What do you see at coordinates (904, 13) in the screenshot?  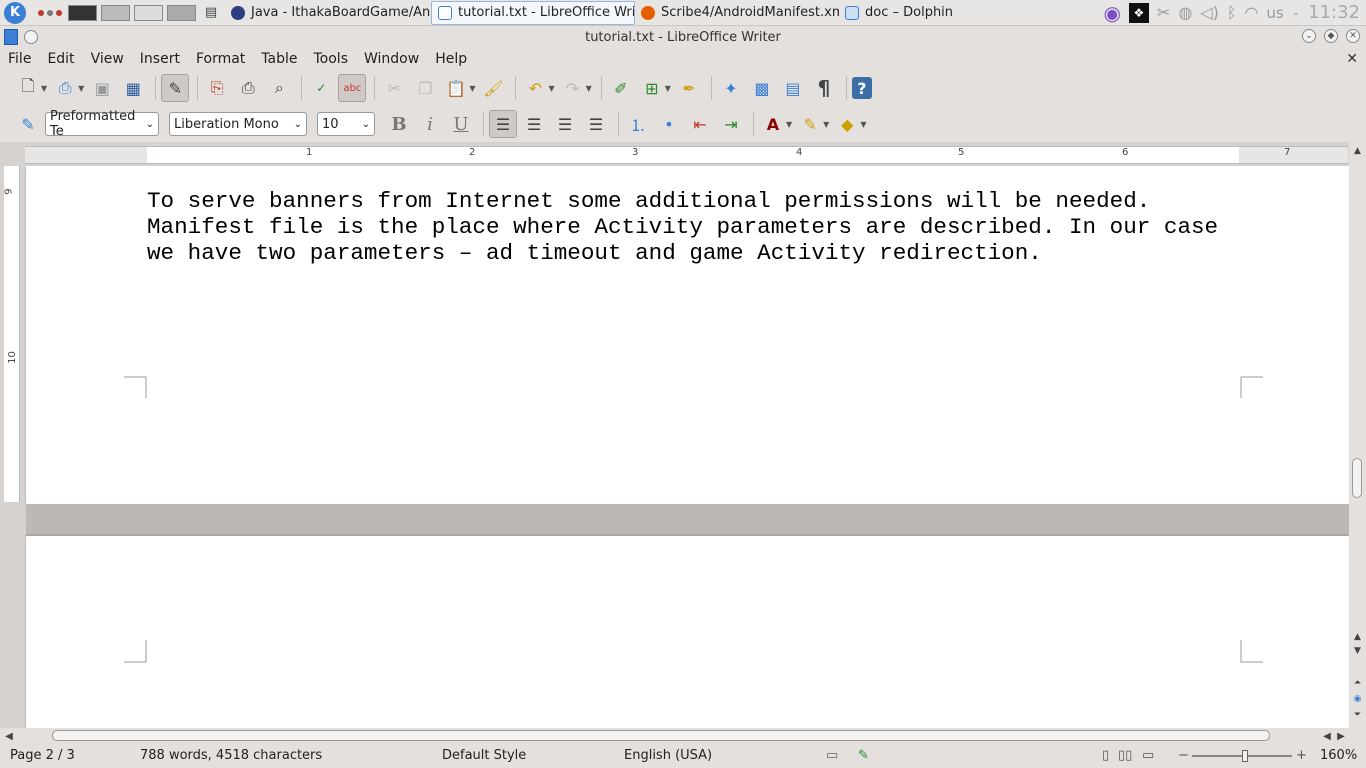 I see `task-dolphin: doc – Dolphin` at bounding box center [904, 13].